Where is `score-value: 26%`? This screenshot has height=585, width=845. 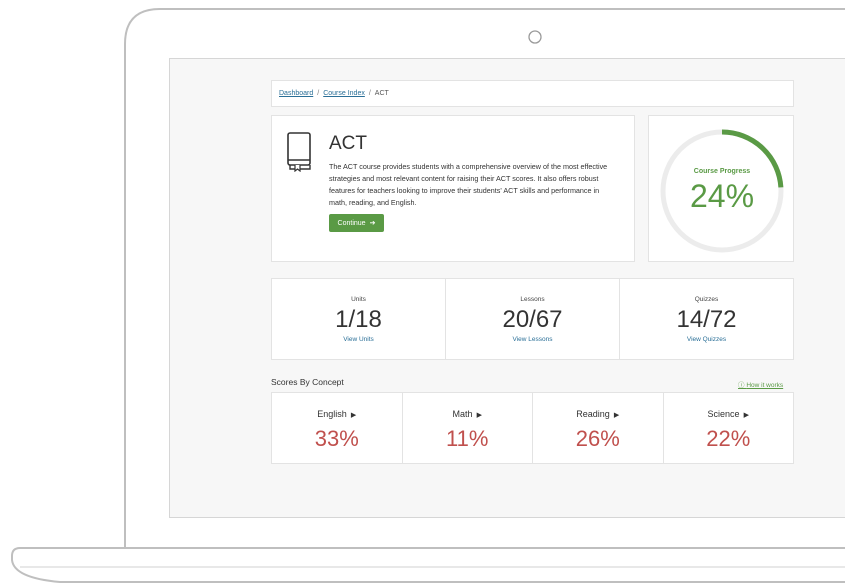 score-value: 26% is located at coordinates (597, 438).